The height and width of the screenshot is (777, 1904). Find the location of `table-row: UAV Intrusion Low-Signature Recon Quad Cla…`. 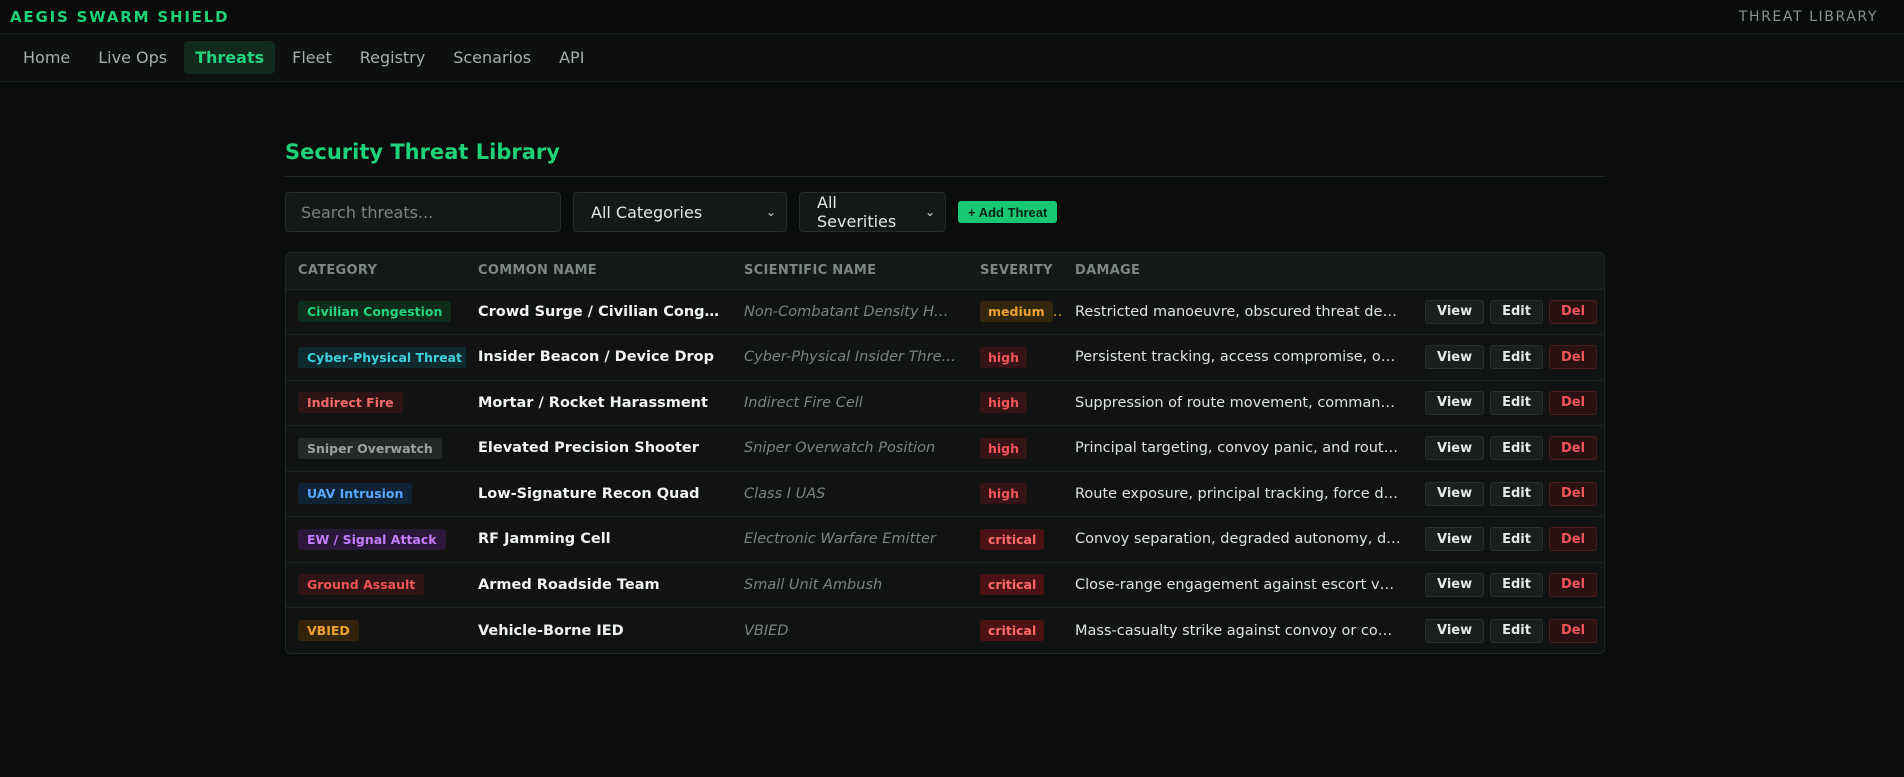

table-row: UAV Intrusion Low-Signature Recon Quad Cla… is located at coordinates (945, 494).